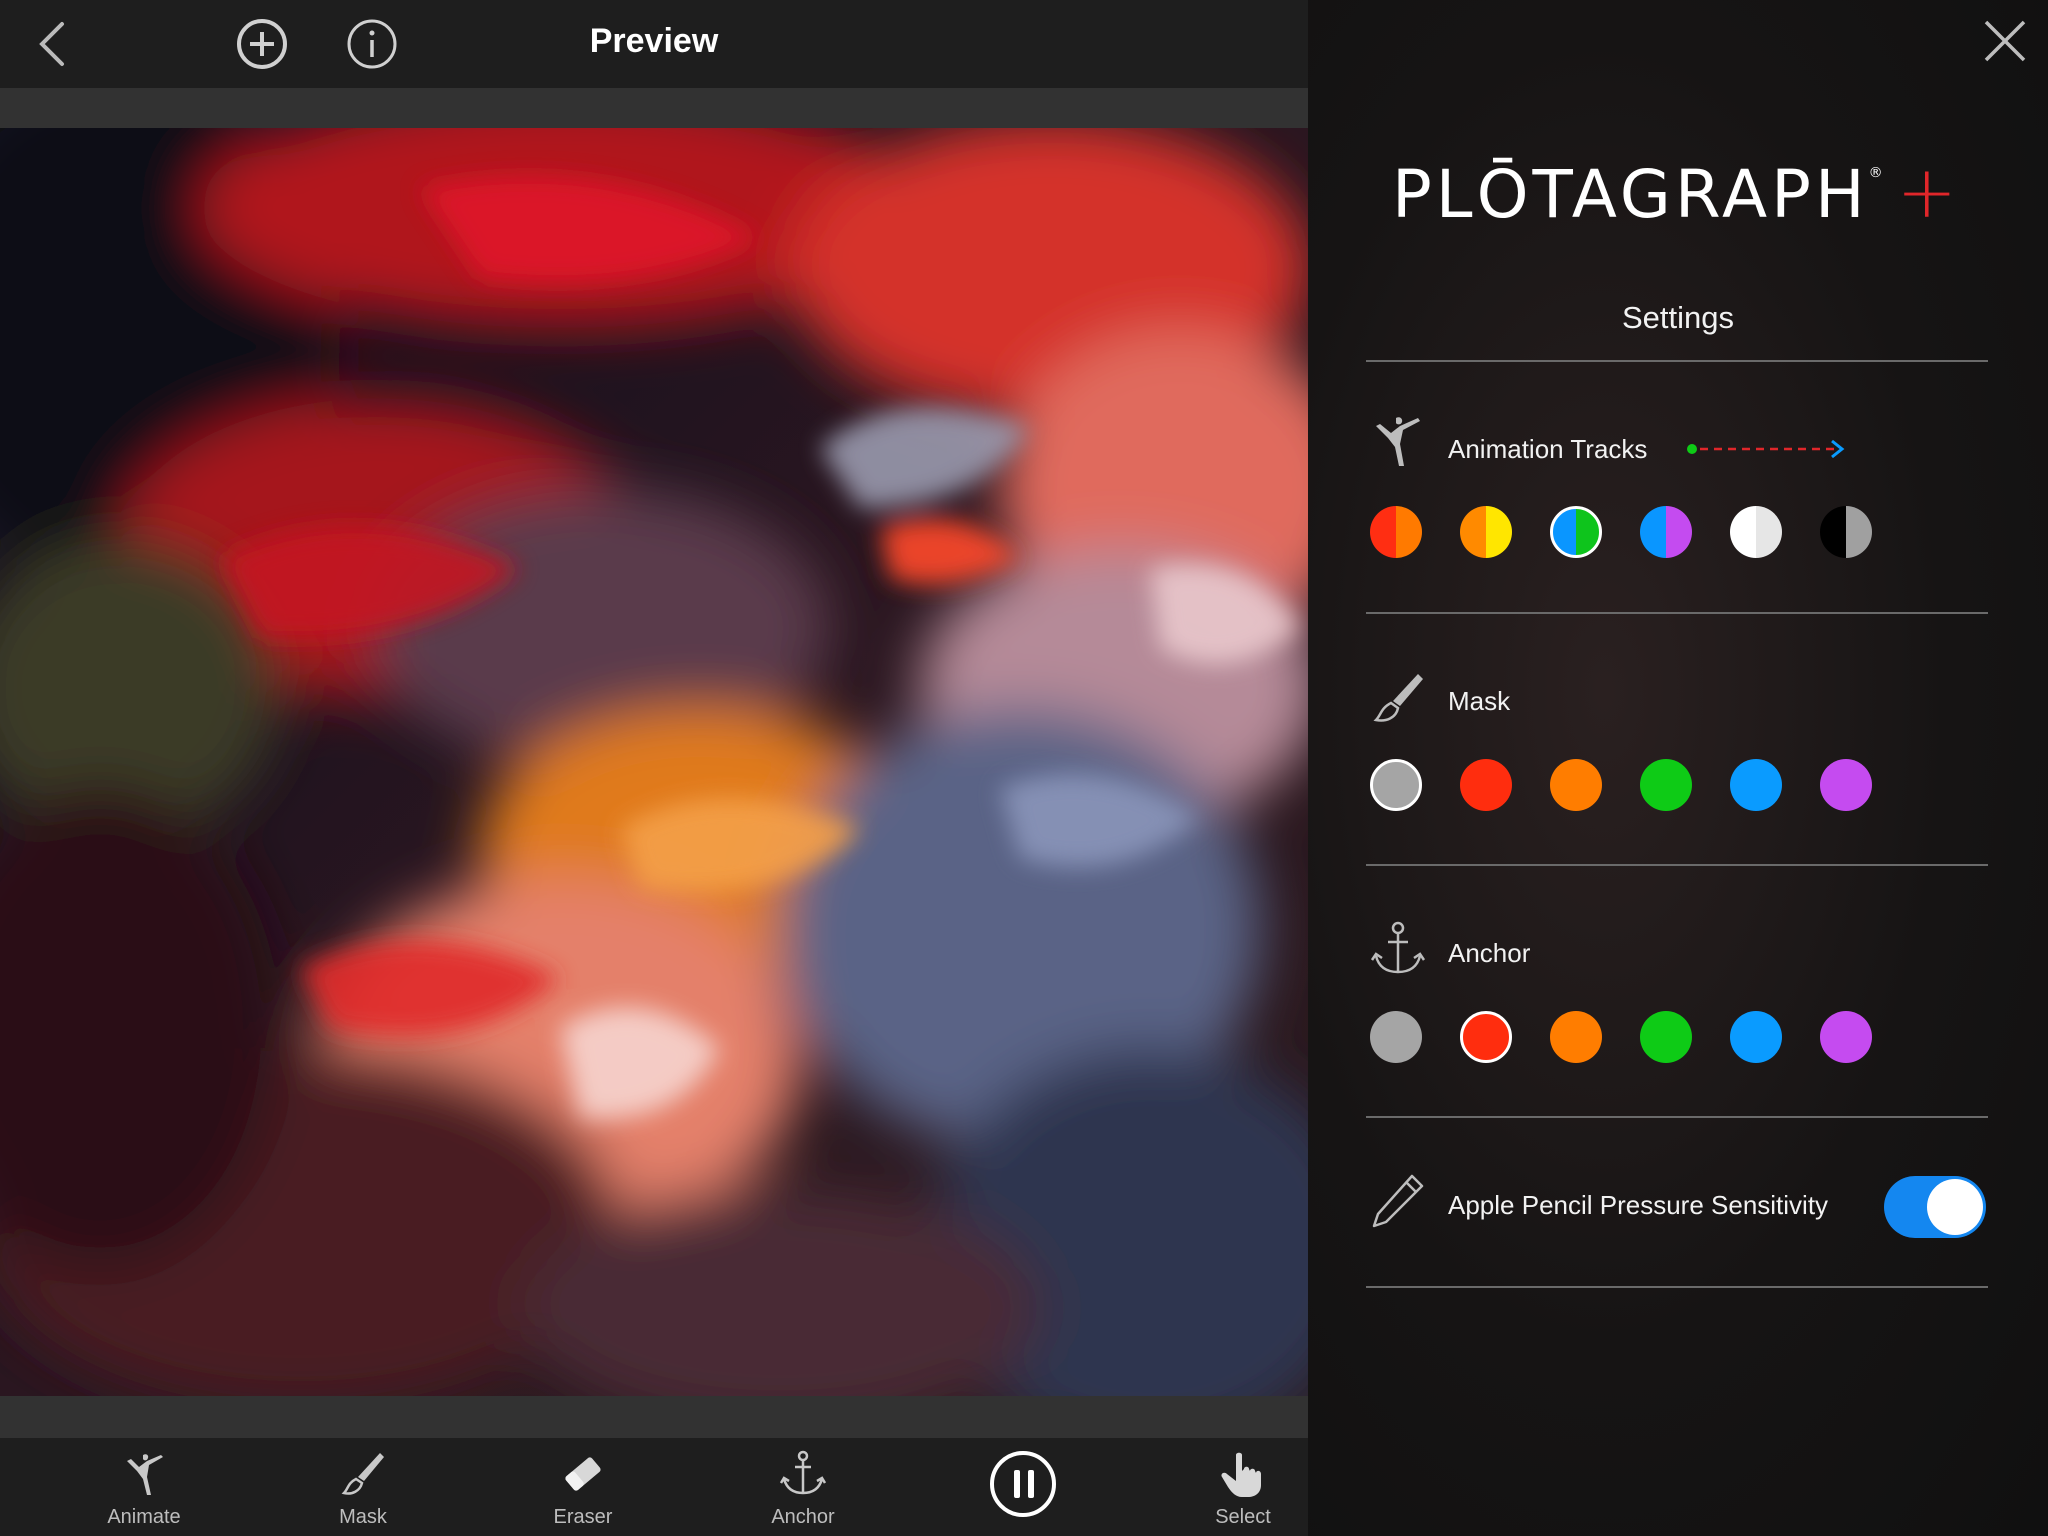 This screenshot has height=1536, width=2048. Describe the element at coordinates (1243, 1474) in the screenshot. I see `hand-pointer-icon` at that location.